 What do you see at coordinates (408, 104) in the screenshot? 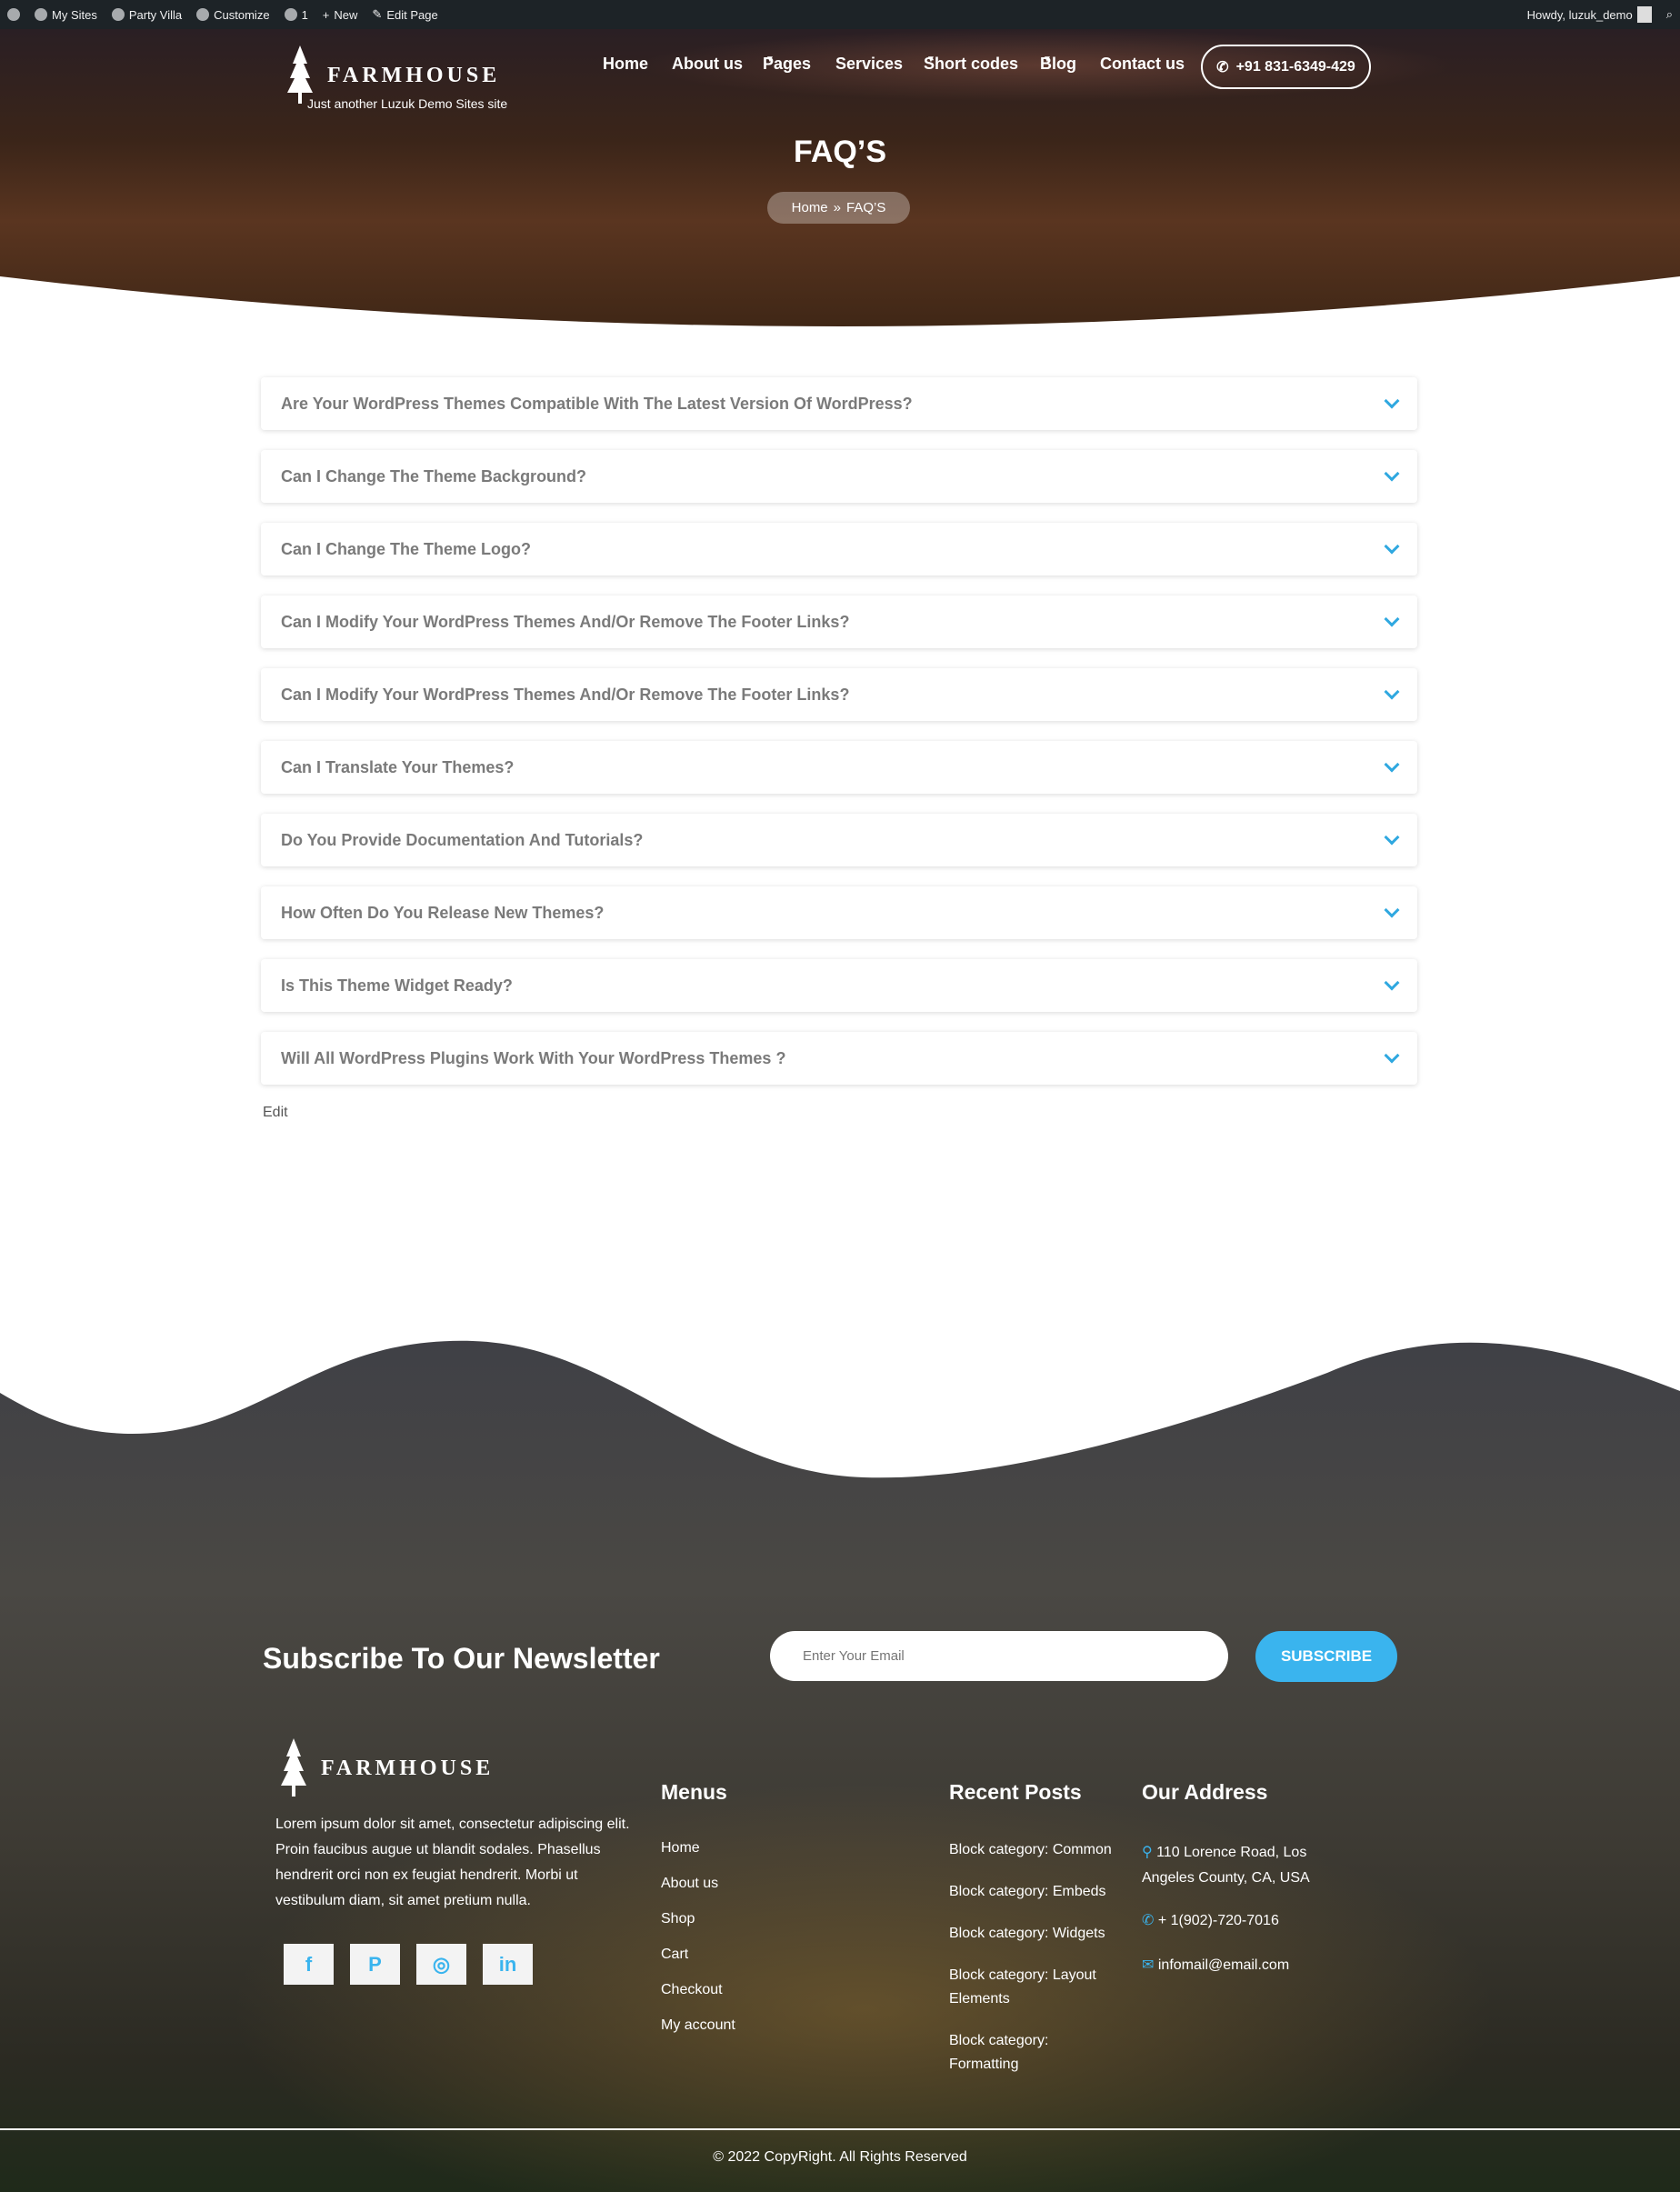
I see `site-tagline: Just another Luzuk Demo Sites site` at bounding box center [408, 104].